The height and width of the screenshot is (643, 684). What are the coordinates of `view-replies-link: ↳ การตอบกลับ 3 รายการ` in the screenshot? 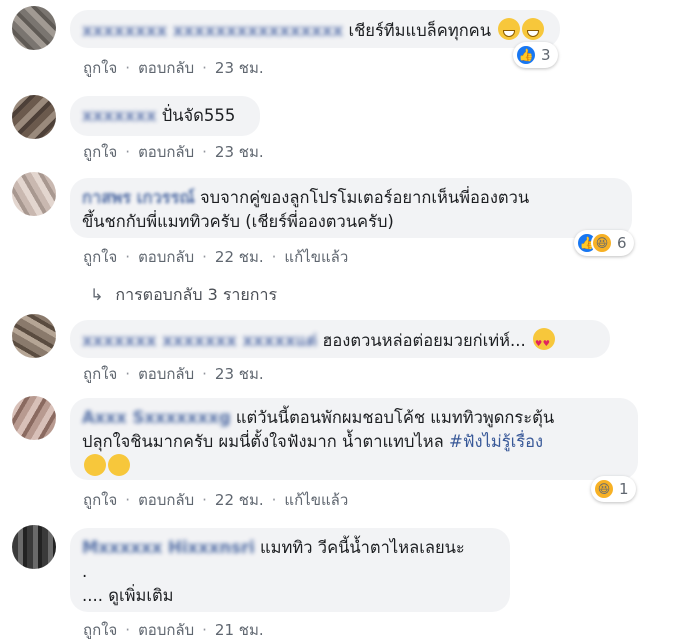 It's located at (183, 295).